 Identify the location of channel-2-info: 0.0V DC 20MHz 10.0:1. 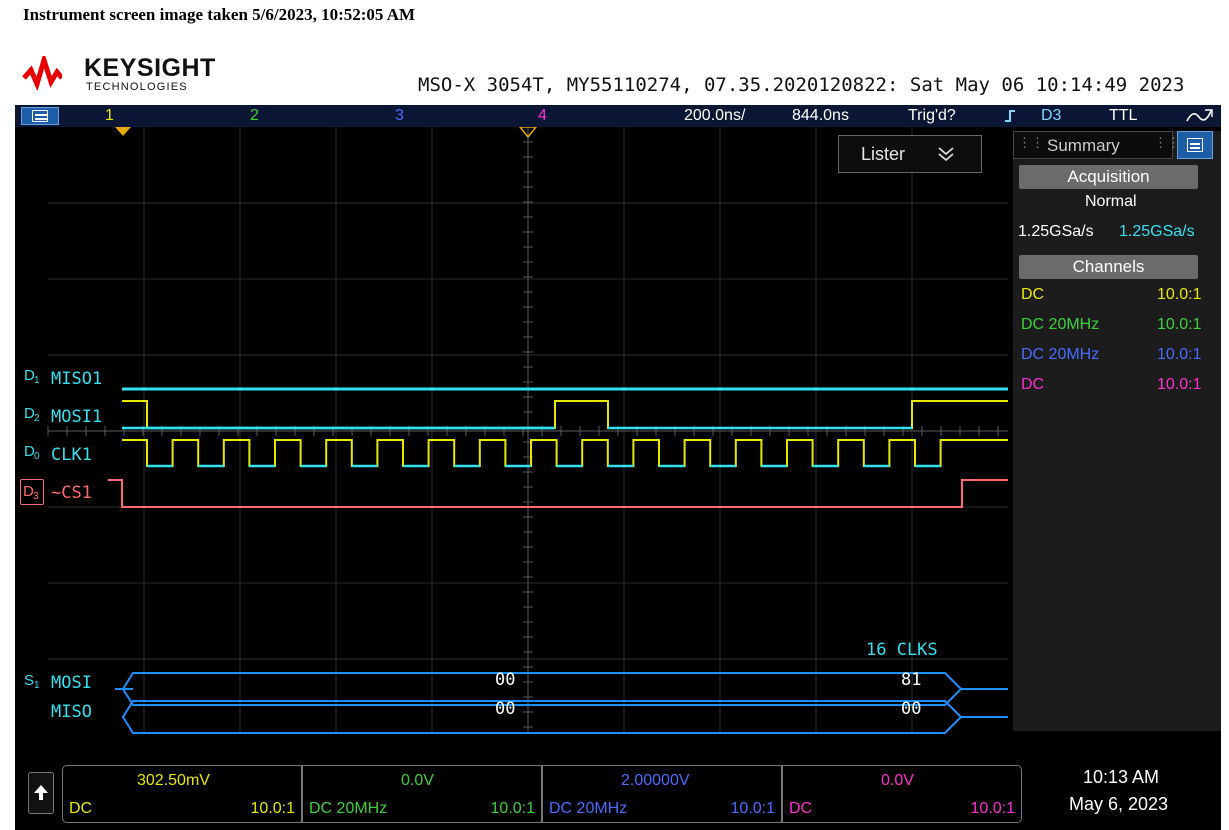
(422, 794).